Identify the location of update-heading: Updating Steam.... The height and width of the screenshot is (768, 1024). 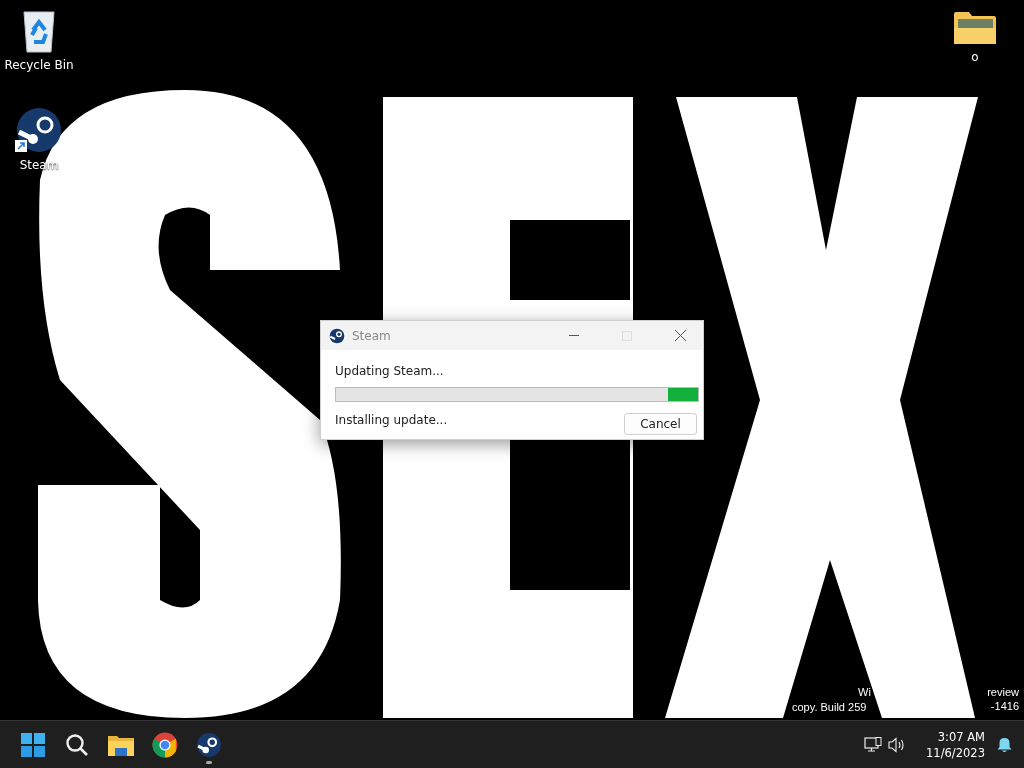
(390, 371).